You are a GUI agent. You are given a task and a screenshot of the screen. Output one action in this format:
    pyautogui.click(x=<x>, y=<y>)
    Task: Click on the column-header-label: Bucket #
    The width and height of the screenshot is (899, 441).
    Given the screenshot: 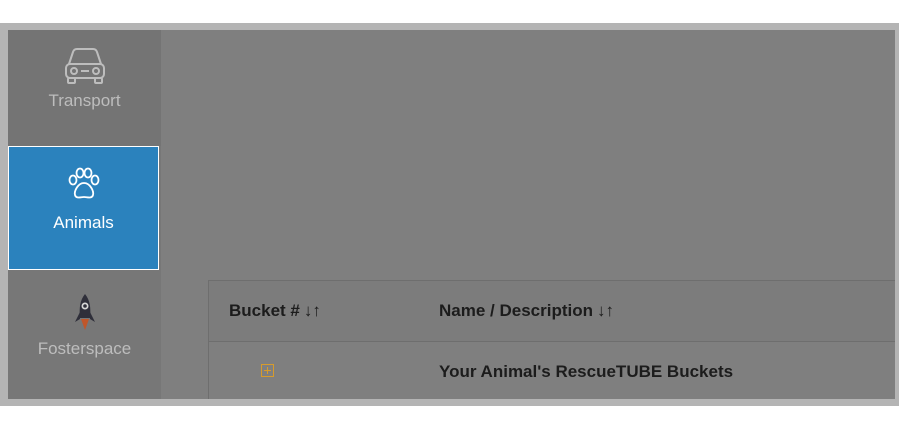 What is the action you would take?
    pyautogui.click(x=264, y=310)
    